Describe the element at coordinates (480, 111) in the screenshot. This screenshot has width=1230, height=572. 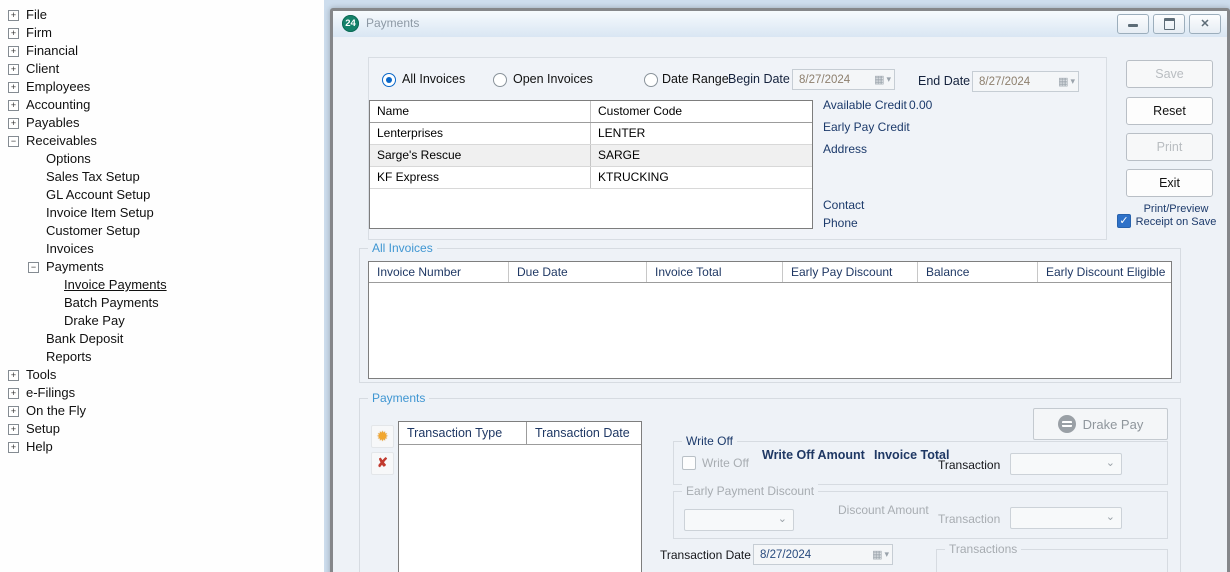
I see `column-name: Name` at that location.